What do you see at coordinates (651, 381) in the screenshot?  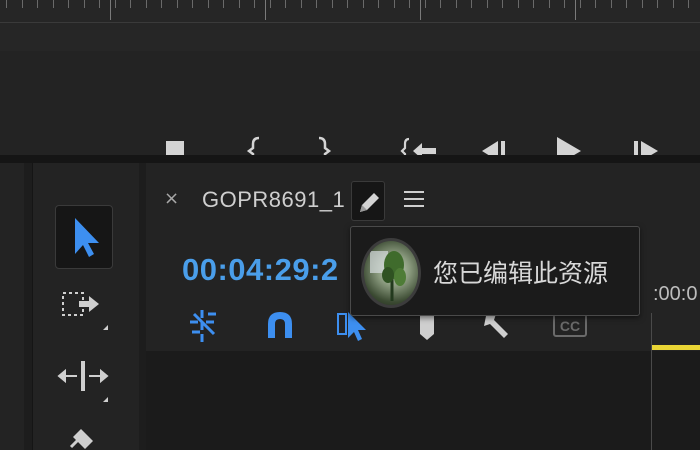 I see `work-area-divider` at bounding box center [651, 381].